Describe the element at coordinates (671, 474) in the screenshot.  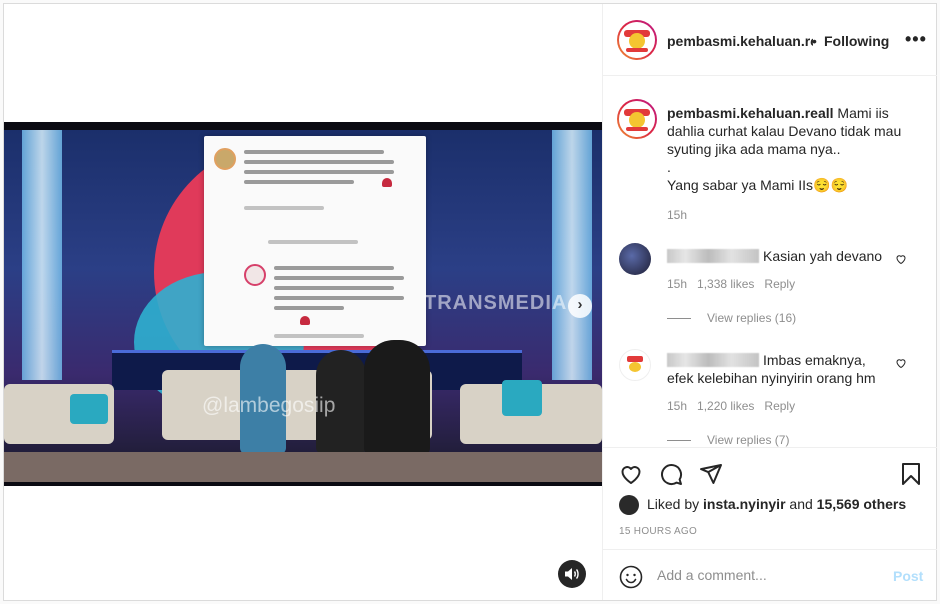
I see `comment-icon` at that location.